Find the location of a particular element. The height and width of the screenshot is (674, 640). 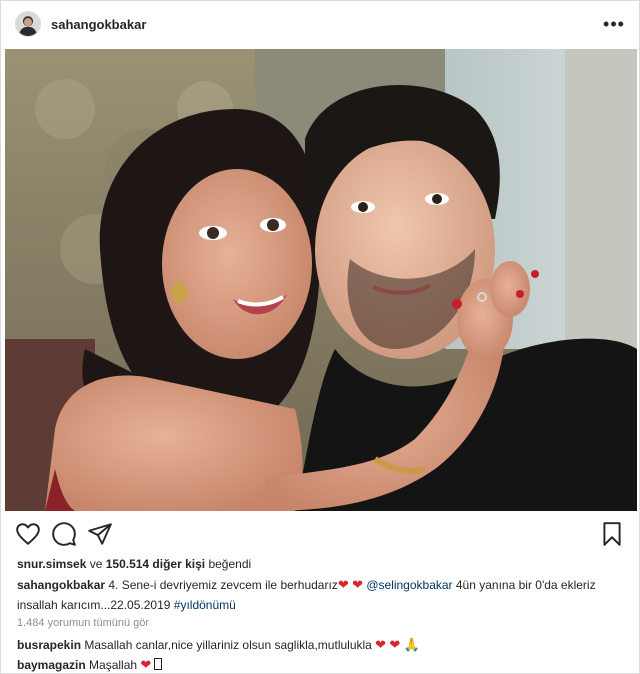

post-header: sahangokbakar ••• is located at coordinates (320, 25).